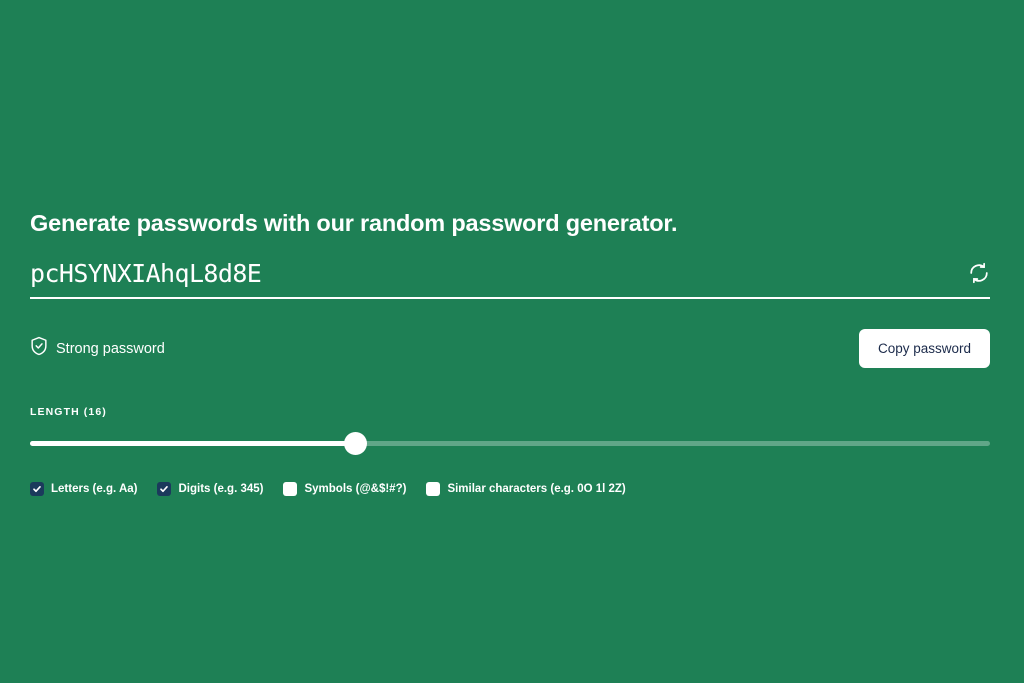 The image size is (1024, 683). What do you see at coordinates (221, 489) in the screenshot?
I see `option-label-digits: Digits (e.g. 345)` at bounding box center [221, 489].